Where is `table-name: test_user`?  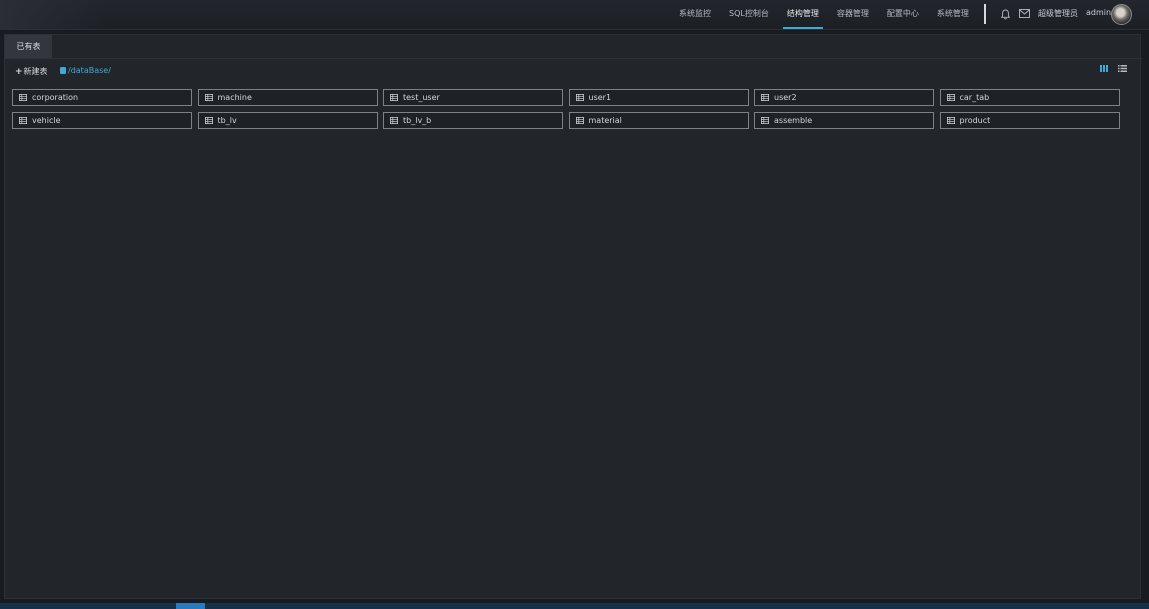
table-name: test_user is located at coordinates (421, 97).